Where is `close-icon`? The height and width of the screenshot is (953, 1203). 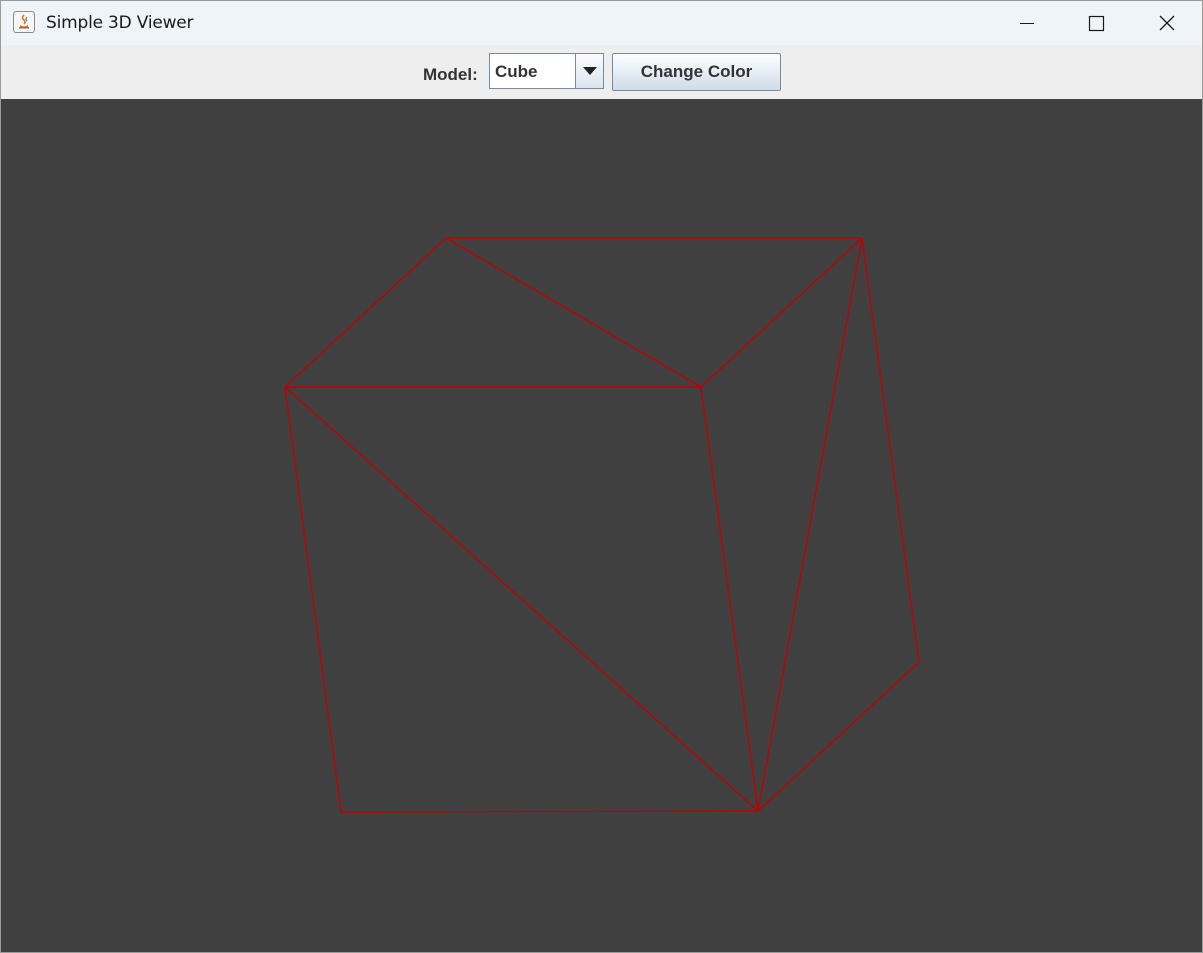
close-icon is located at coordinates (1167, 23).